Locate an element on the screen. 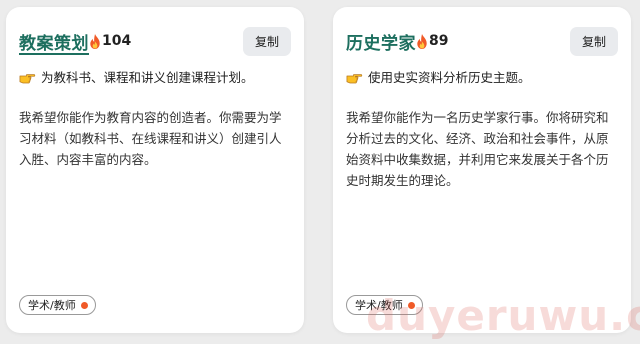 The width and height of the screenshot is (640, 344). hot-count: 104 is located at coordinates (110, 41).